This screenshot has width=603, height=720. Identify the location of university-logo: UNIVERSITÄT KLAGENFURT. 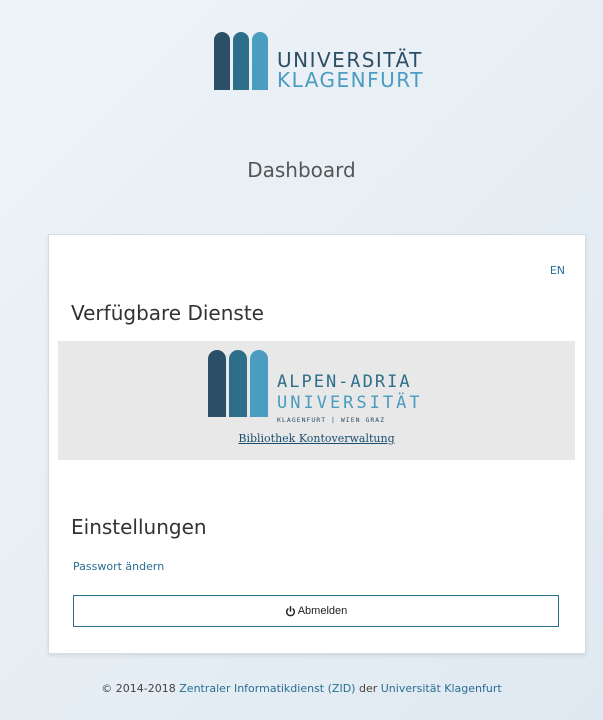
(319, 61).